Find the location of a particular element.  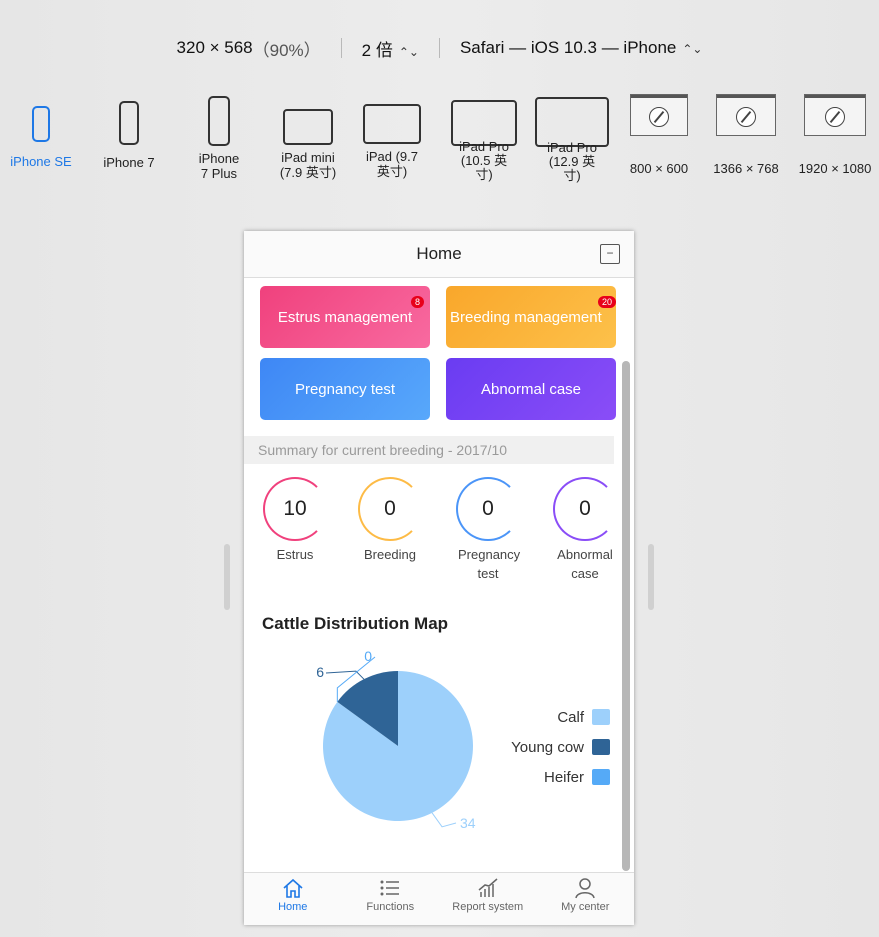

count-badge: 20 is located at coordinates (606, 302).